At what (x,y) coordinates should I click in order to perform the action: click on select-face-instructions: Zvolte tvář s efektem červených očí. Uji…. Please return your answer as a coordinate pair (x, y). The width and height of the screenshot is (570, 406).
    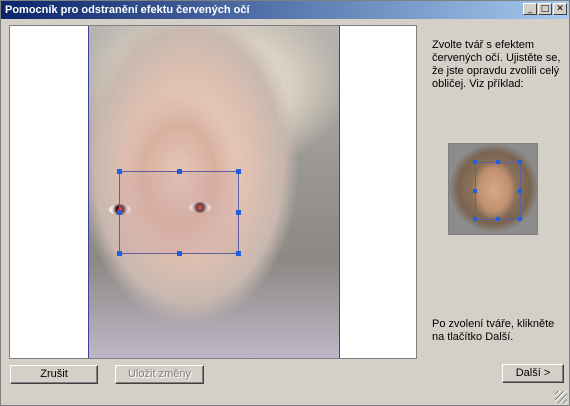
    Looking at the image, I should click on (496, 64).